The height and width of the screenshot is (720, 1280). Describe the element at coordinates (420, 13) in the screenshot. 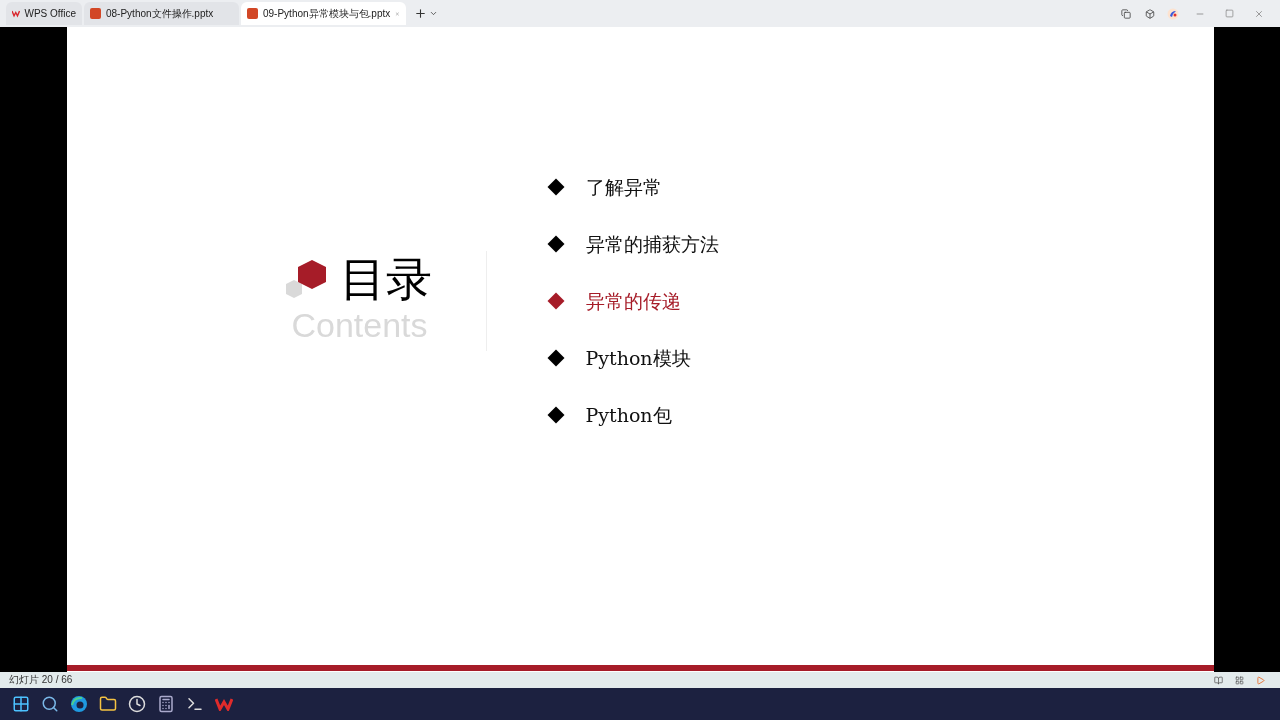

I see `new-tab-icon` at that location.